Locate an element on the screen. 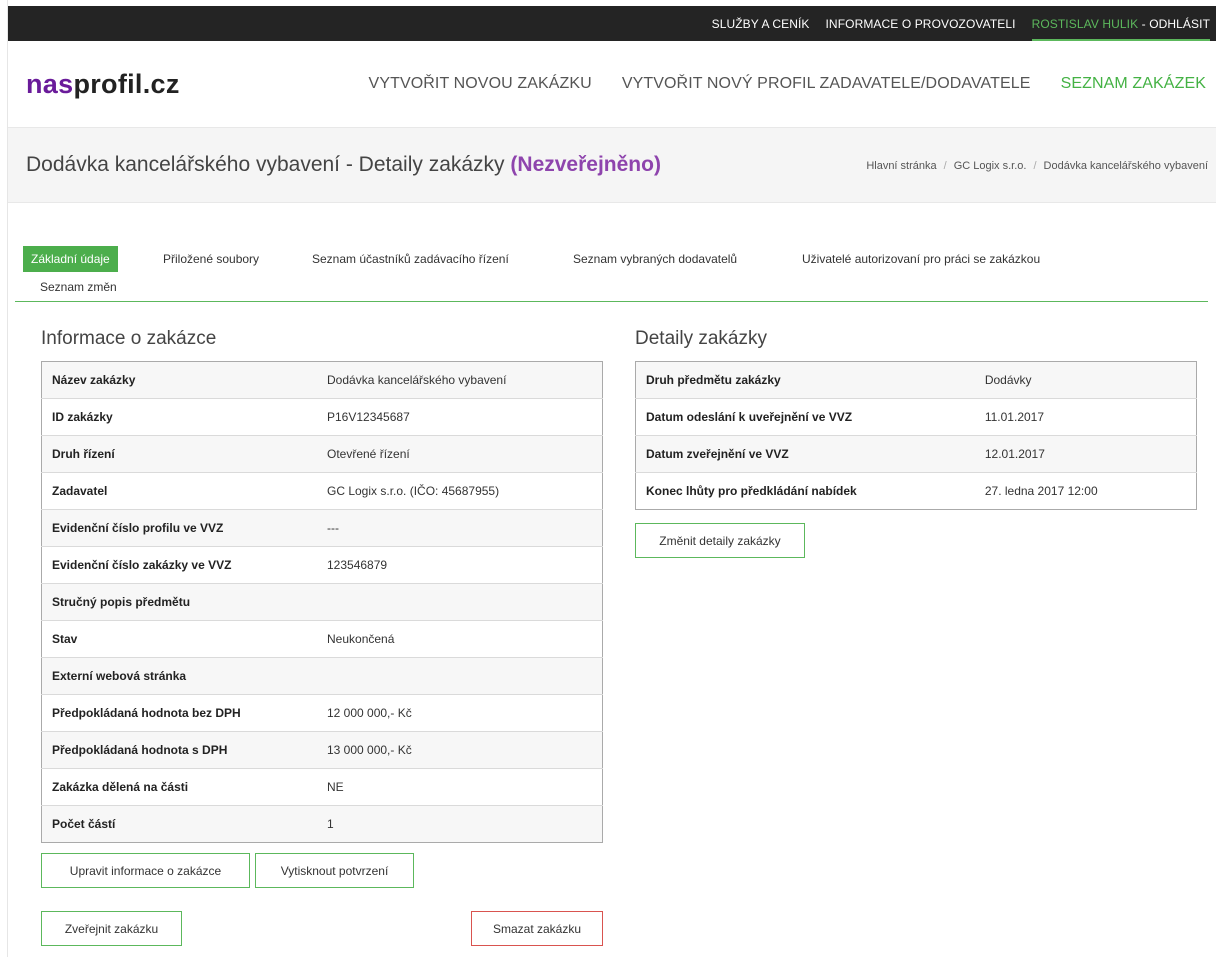  row-label: Externí webová stránka is located at coordinates (184, 676).